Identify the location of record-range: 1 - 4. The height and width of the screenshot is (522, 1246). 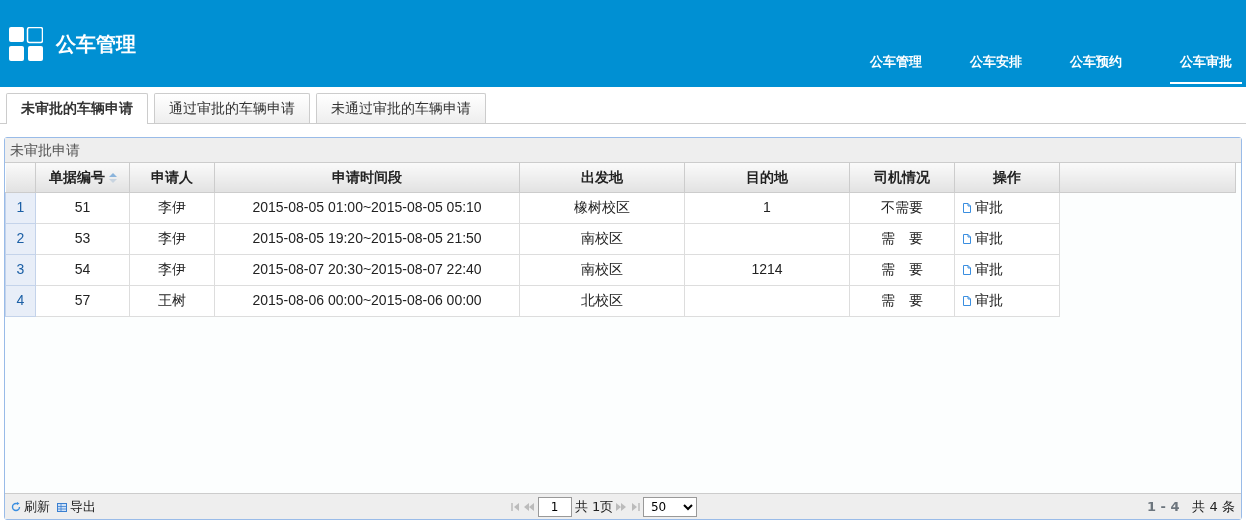
(1163, 506).